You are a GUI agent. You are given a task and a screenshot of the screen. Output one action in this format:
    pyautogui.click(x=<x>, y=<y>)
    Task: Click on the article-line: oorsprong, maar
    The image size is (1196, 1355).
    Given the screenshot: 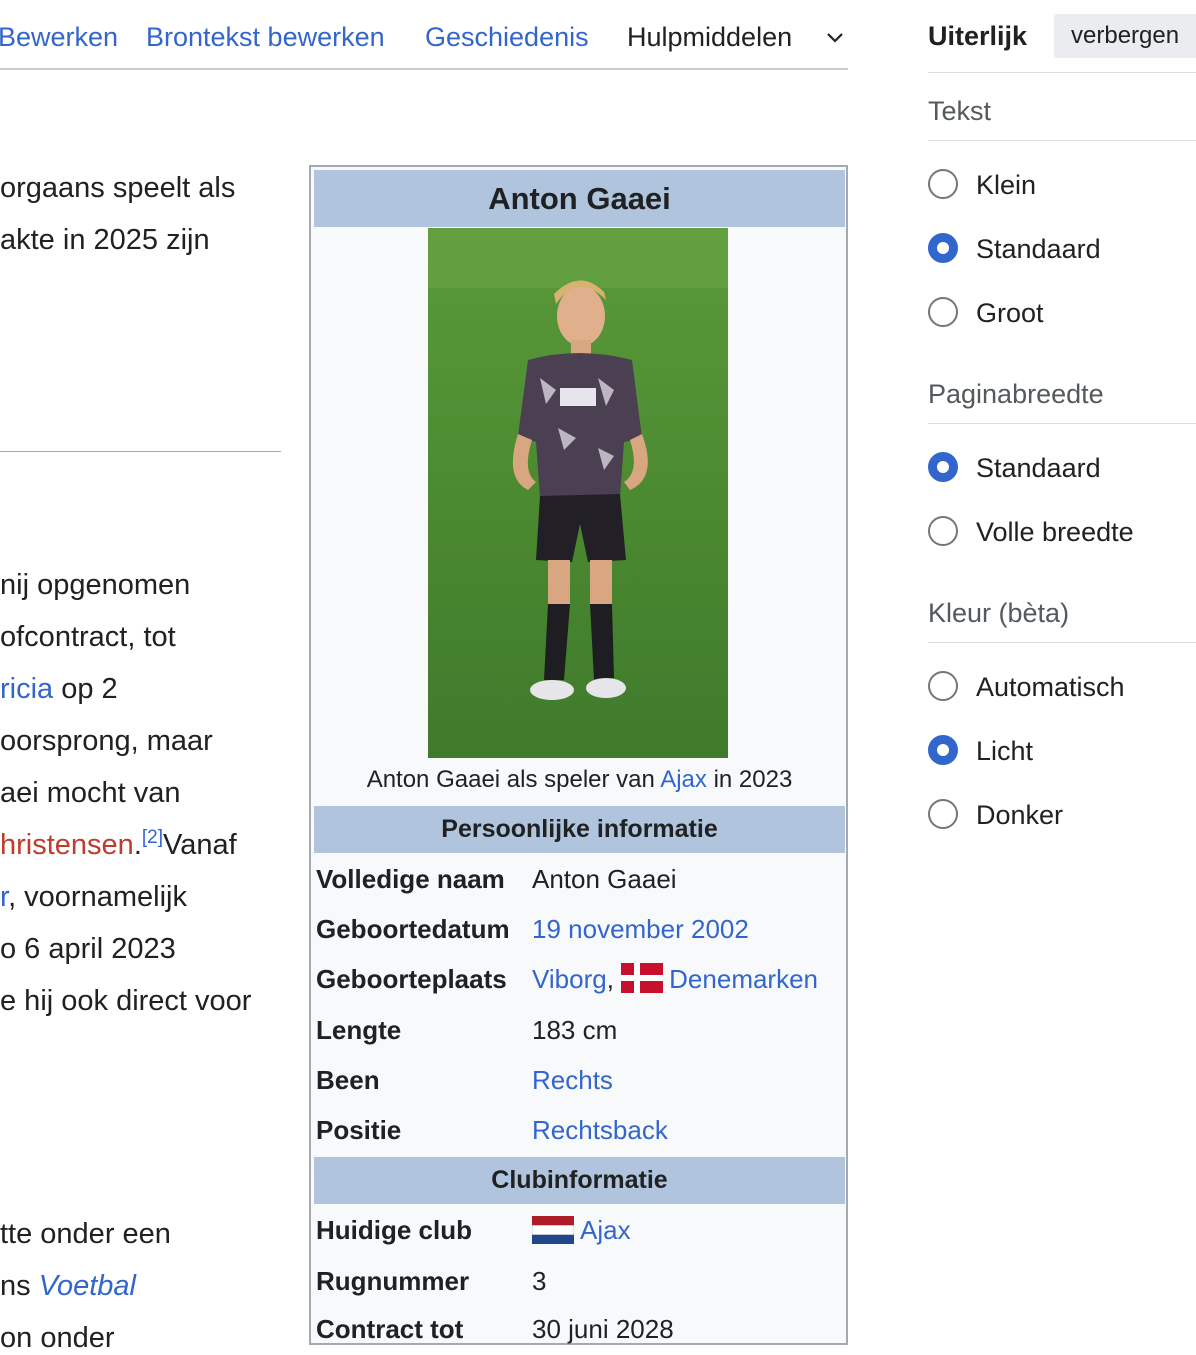 What is the action you would take?
    pyautogui.click(x=106, y=741)
    